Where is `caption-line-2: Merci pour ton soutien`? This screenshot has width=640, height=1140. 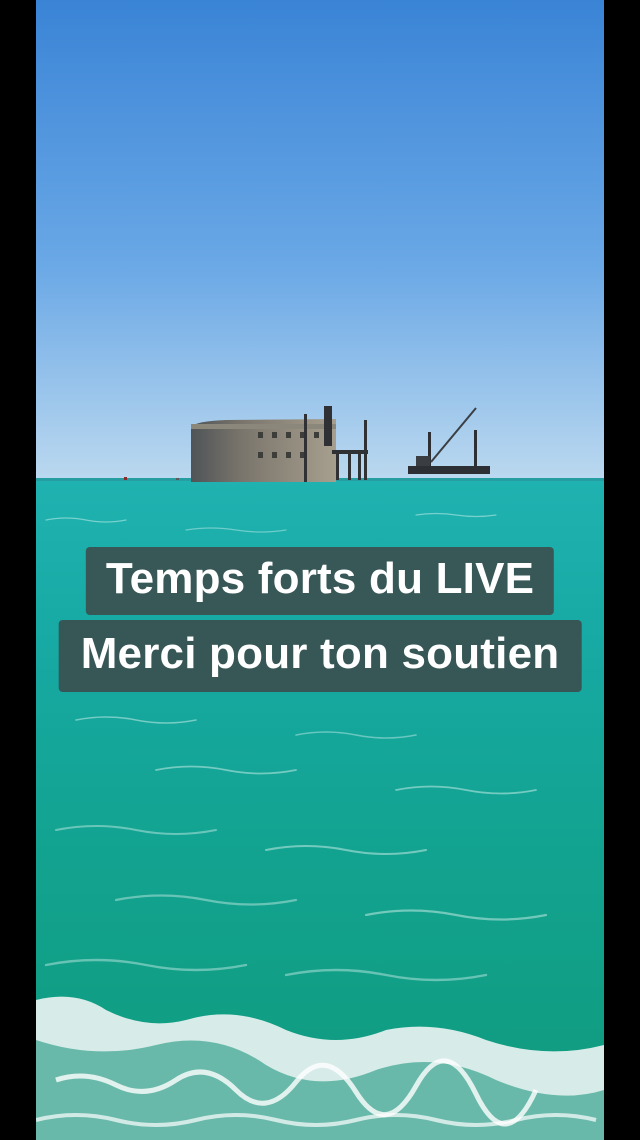
caption-line-2: Merci pour ton soutien is located at coordinates (320, 656).